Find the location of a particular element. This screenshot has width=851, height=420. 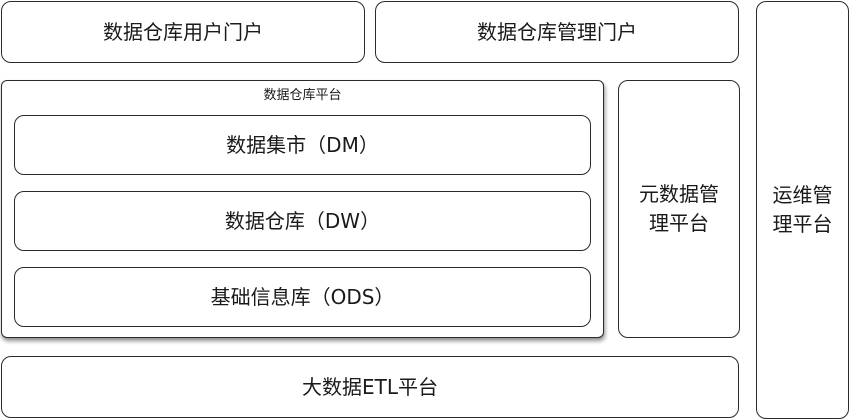

admin-portal-label: 数据仓库管理门户 is located at coordinates (557, 31).